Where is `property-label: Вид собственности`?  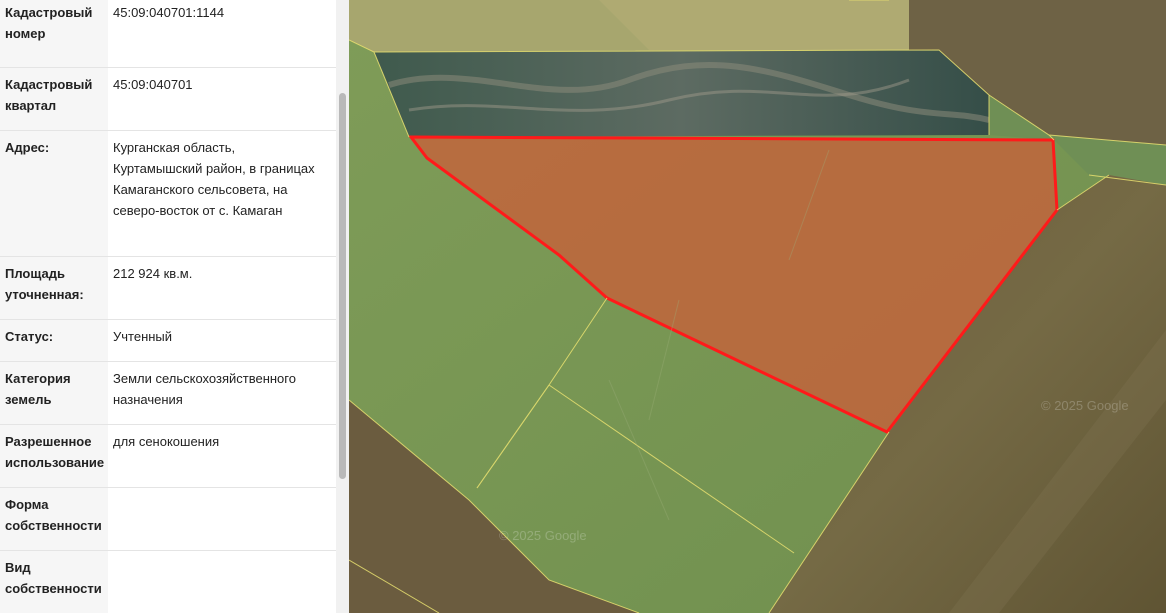 property-label: Вид собственности is located at coordinates (54, 582).